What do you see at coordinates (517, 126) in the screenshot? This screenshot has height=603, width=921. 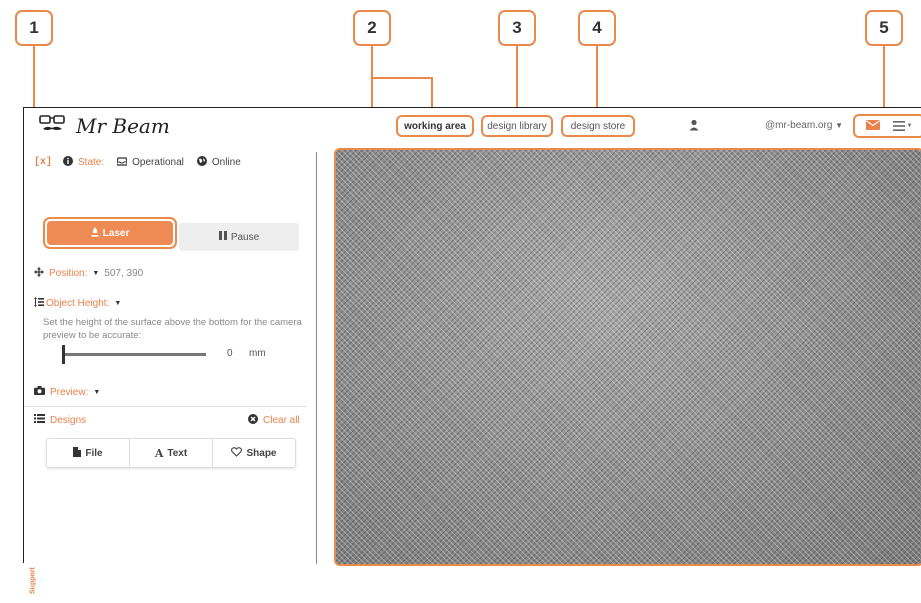 I see `nav-design-library: design library` at bounding box center [517, 126].